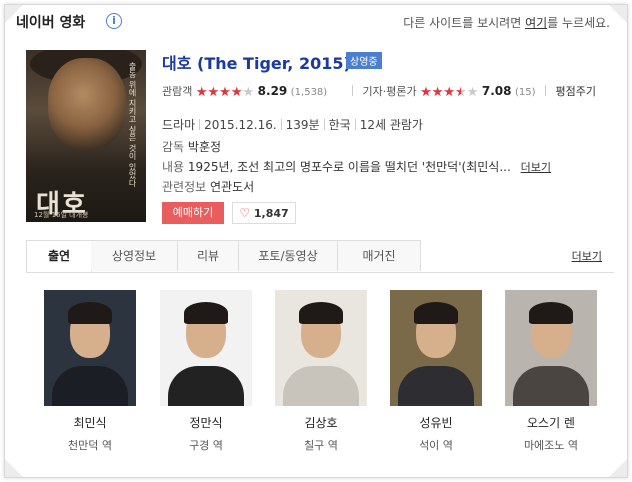  What do you see at coordinates (302, 125) in the screenshot?
I see `runtime: 139분` at bounding box center [302, 125].